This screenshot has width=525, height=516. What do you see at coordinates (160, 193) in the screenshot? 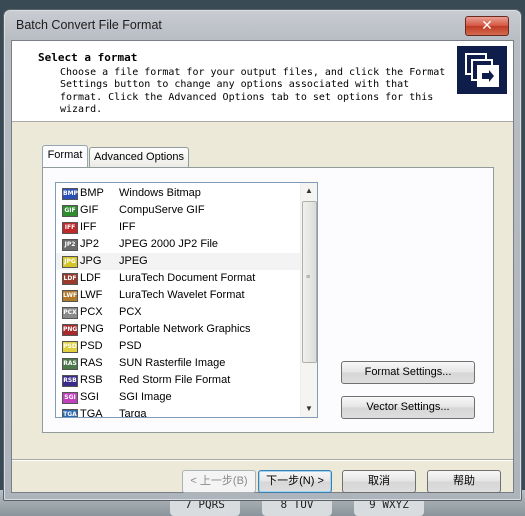
I see `format-description: Windows Bitmap` at bounding box center [160, 193].